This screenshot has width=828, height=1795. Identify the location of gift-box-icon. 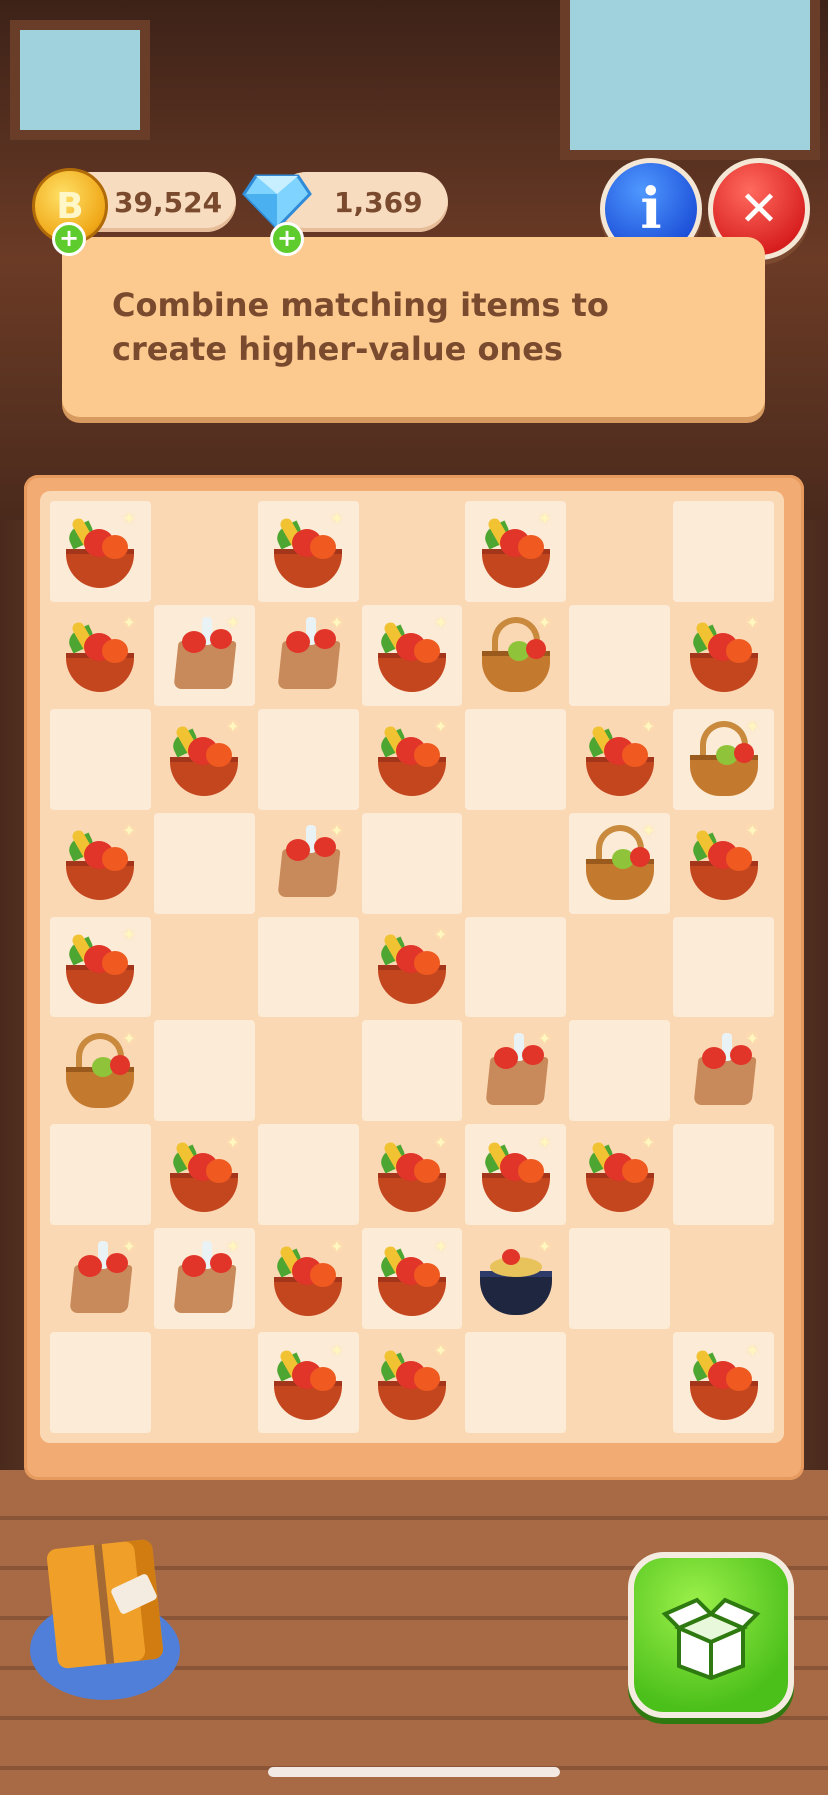
(105, 1619).